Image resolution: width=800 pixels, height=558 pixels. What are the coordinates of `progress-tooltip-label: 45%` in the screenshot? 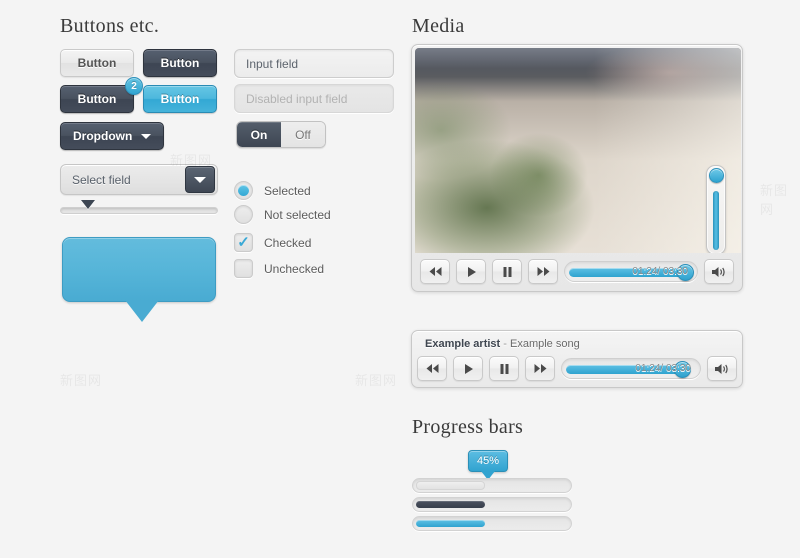 It's located at (488, 461).